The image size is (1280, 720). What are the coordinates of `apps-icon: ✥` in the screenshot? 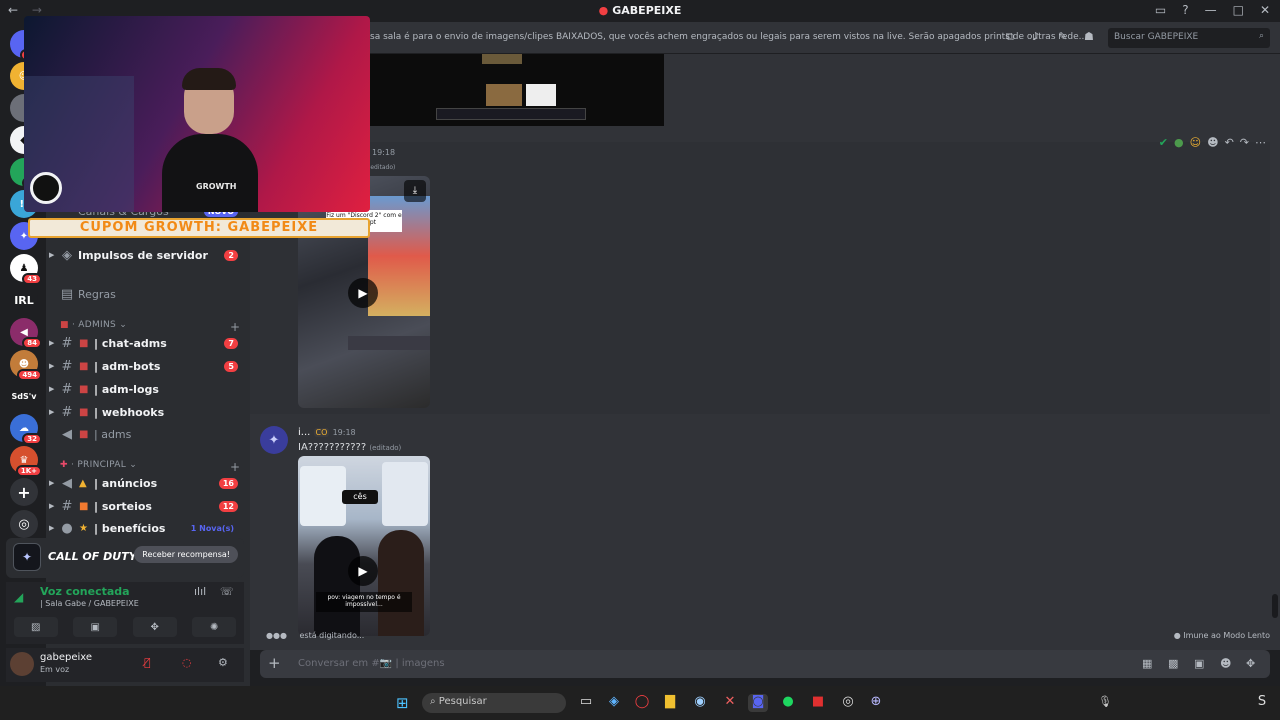 It's located at (1250, 663).